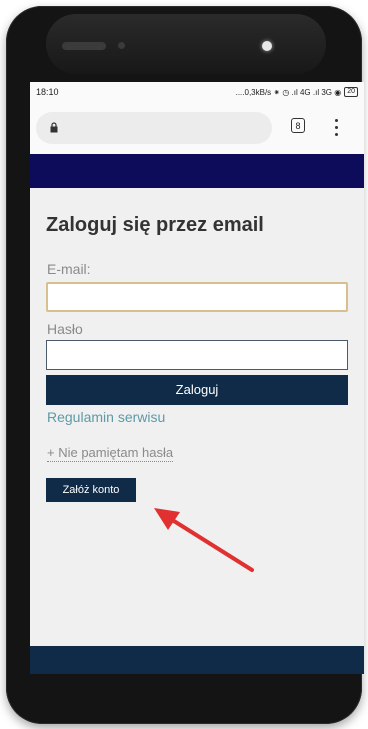 The height and width of the screenshot is (729, 368). Describe the element at coordinates (288, 92) in the screenshot. I see `network-indicators: ....0,3kB/s ⁕ ◷ .ıl 4G .ıl 3G ◉` at that location.